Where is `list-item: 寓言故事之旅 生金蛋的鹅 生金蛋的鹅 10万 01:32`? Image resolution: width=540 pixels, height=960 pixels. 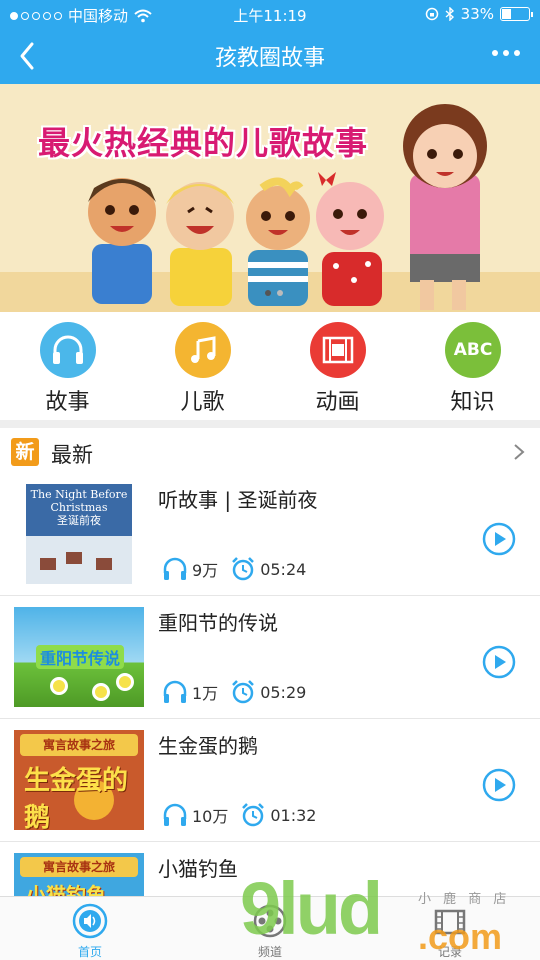
list-item: 寓言故事之旅 生金蛋的鹅 生金蛋的鹅 10万 01:32 is located at coordinates (270, 781).